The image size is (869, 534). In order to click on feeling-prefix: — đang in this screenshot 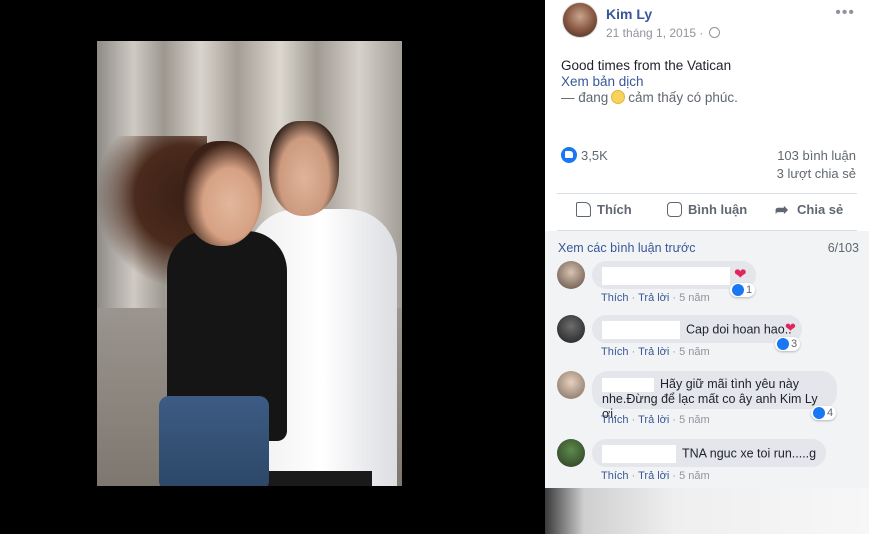, I will do `click(585, 97)`.